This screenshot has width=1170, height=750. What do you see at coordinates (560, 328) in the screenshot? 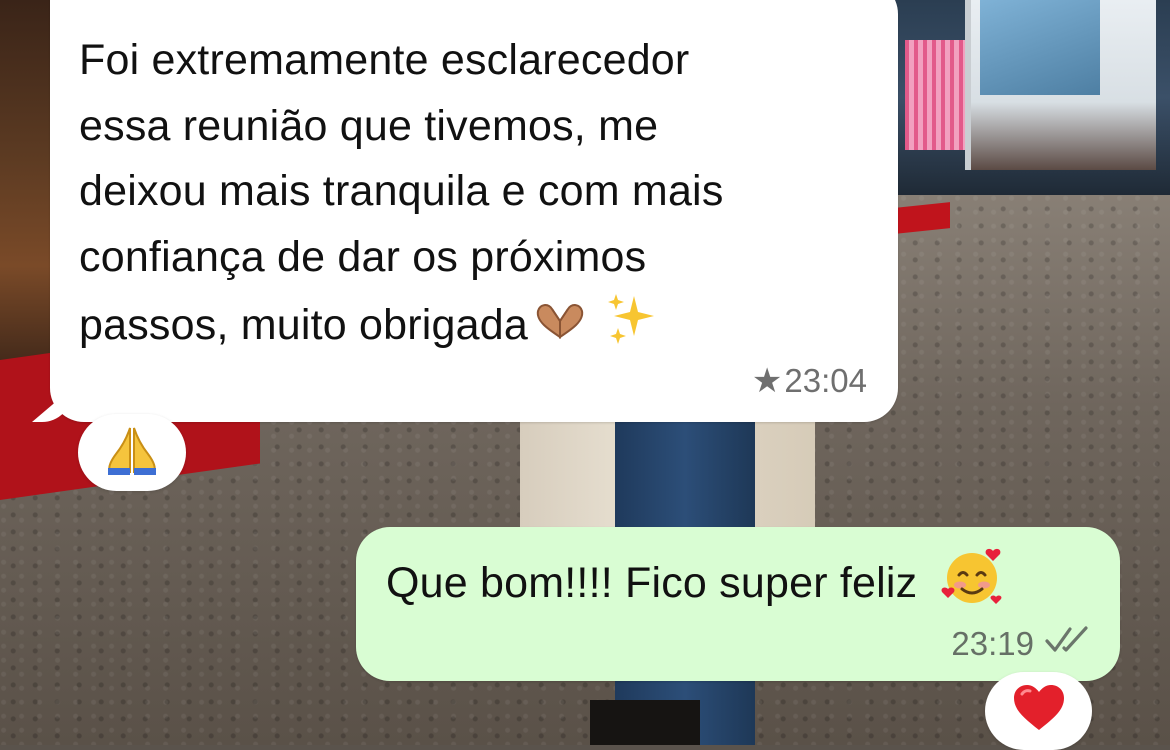
I see `heart-hands-icon` at bounding box center [560, 328].